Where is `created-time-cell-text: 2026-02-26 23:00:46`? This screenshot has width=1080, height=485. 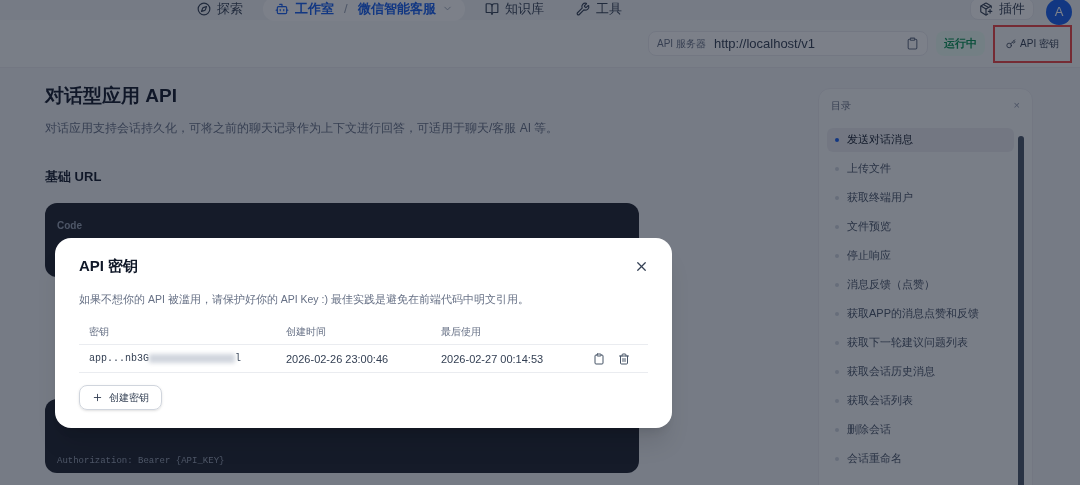
created-time-cell-text: 2026-02-26 23:00:46 is located at coordinates (338, 359).